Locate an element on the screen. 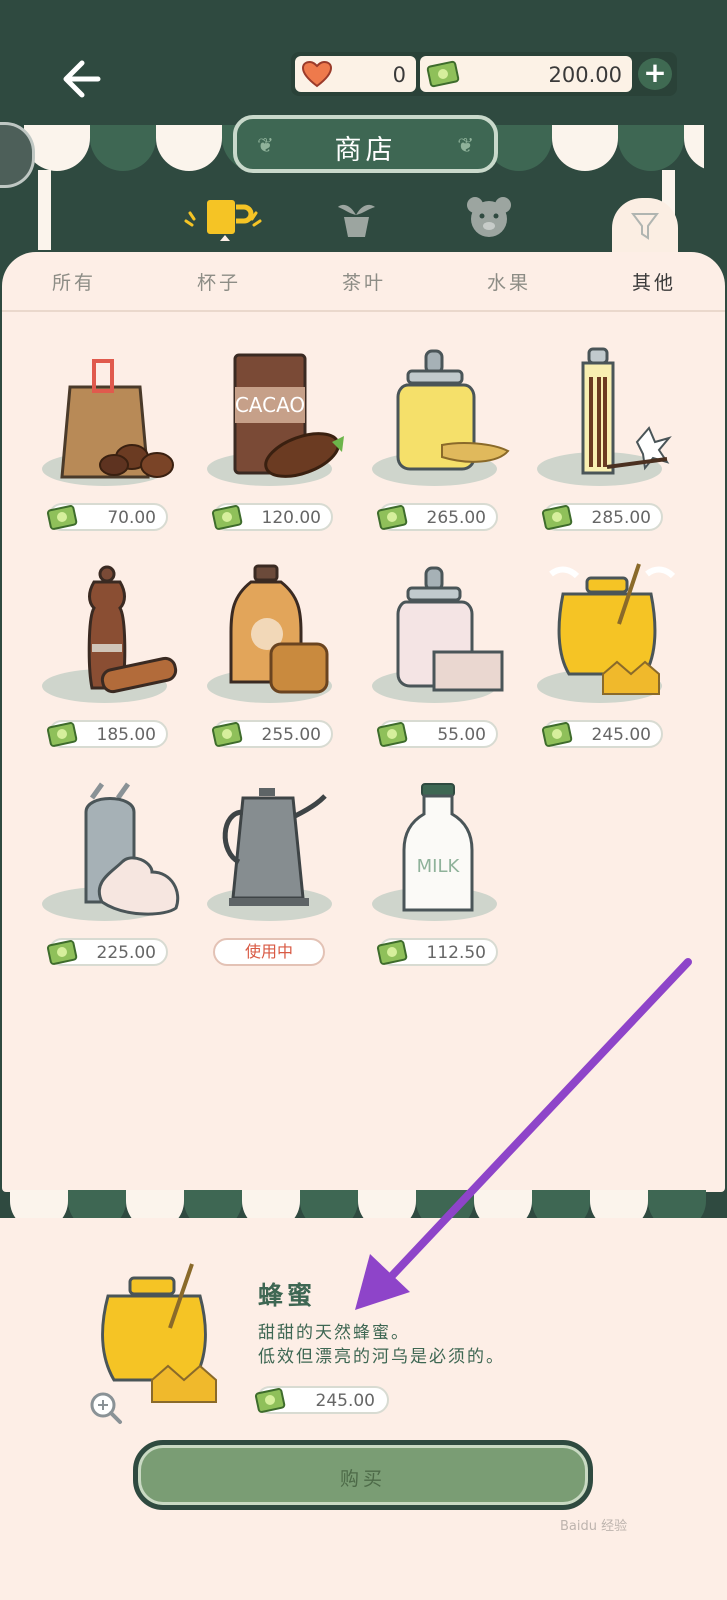 The image size is (727, 1600). item-maple-syrup: 255.00 is located at coordinates (277, 669).